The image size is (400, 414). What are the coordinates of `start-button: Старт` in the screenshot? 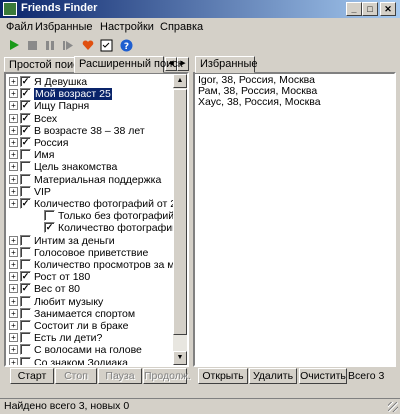 It's located at (32, 376).